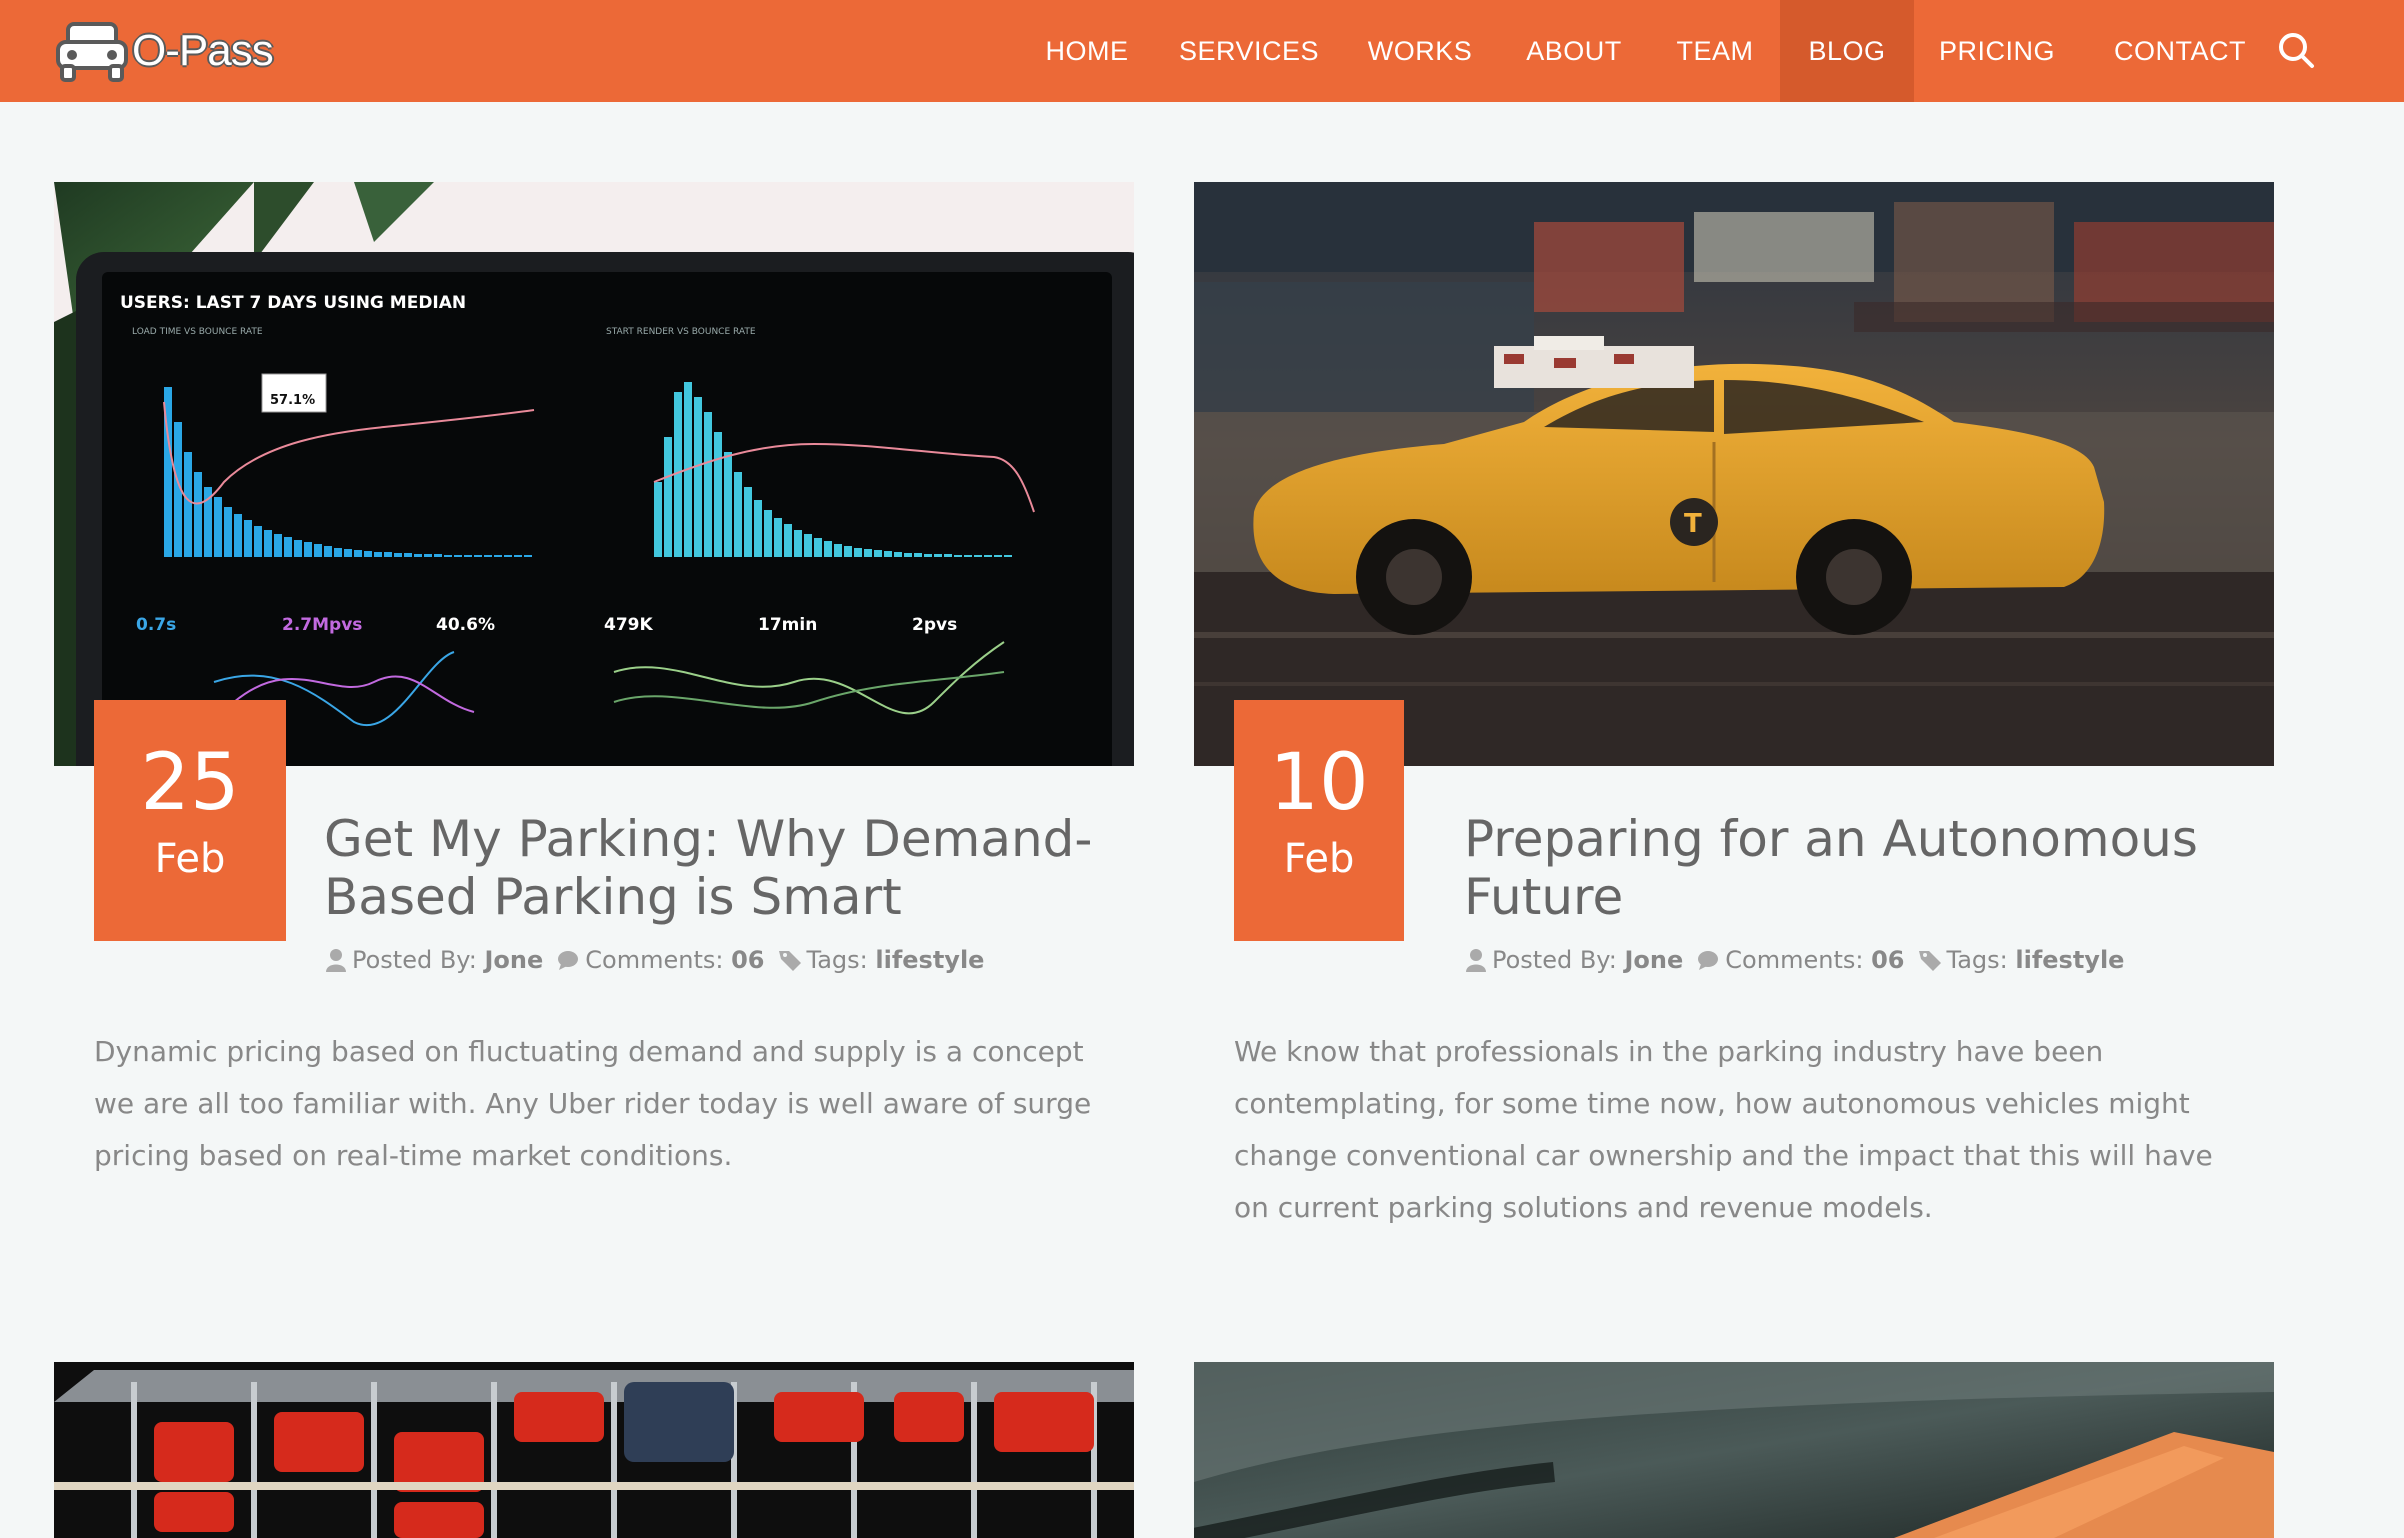  What do you see at coordinates (934, 625) in the screenshot?
I see `stat-pvs: 2pvs` at bounding box center [934, 625].